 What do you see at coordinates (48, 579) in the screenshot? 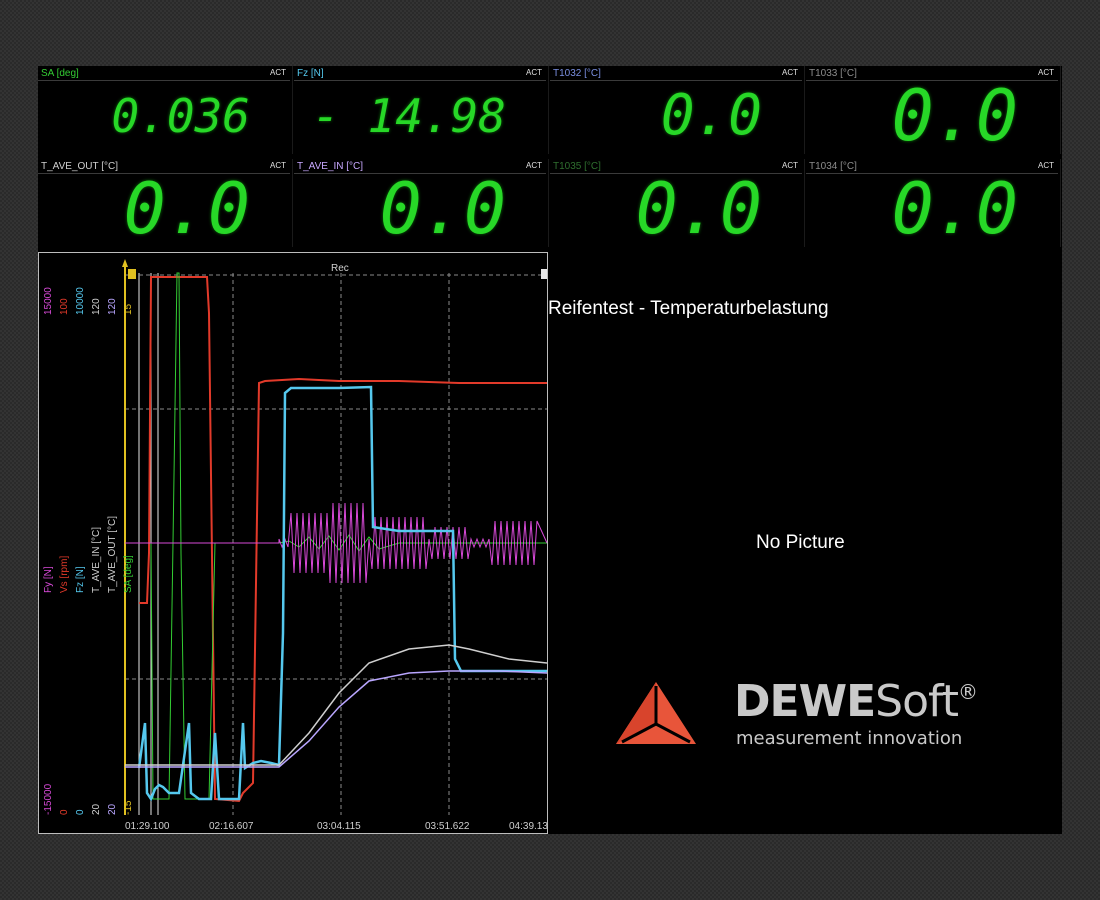
I see `series-label: Fy [N]` at bounding box center [48, 579].